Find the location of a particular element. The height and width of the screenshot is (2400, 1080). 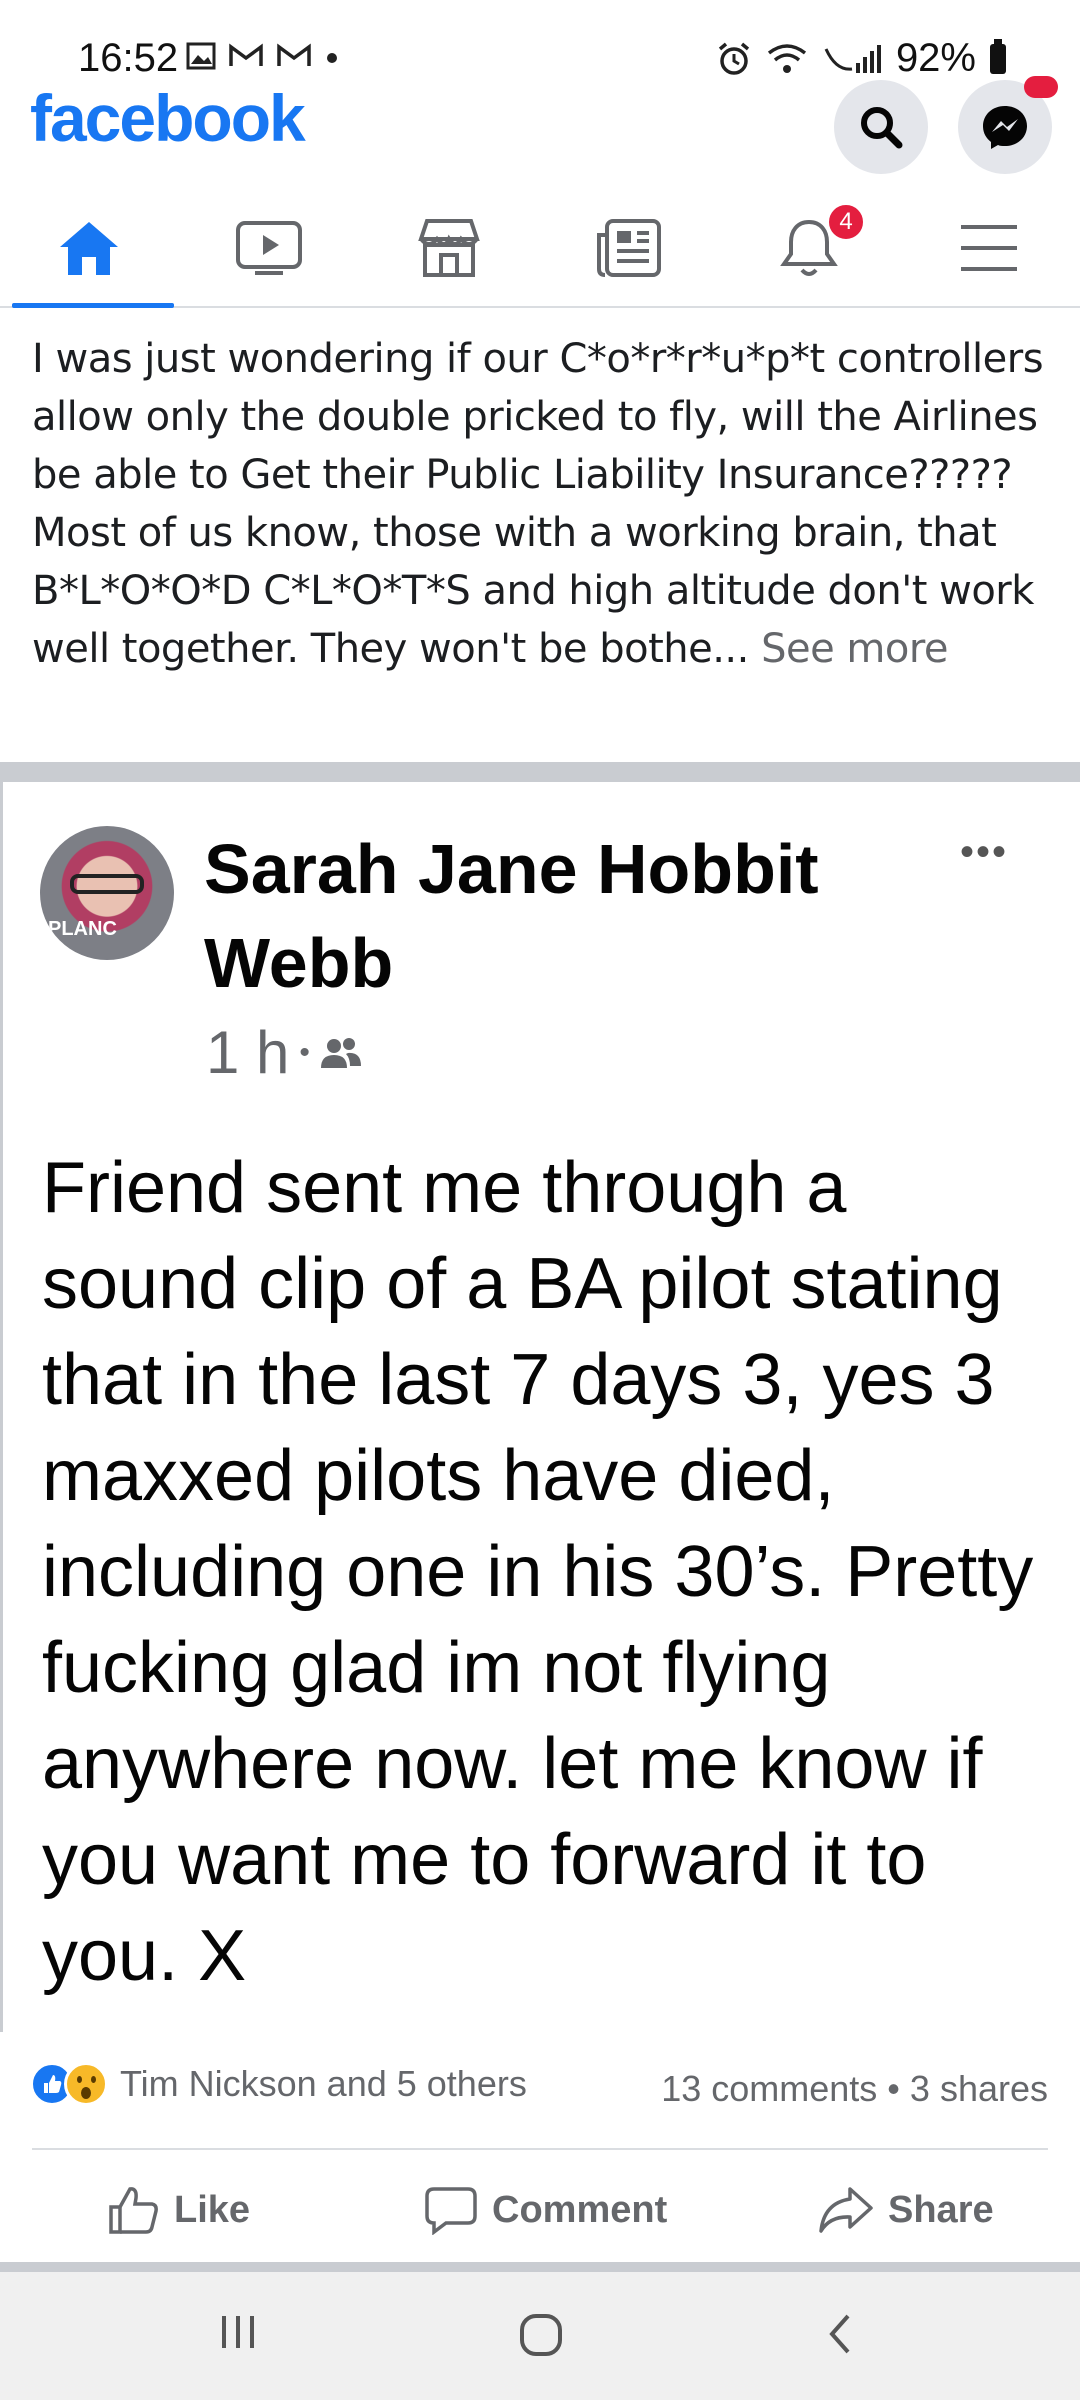

reaction-summary: Tim Nickson and 5 others is located at coordinates (278, 2084).